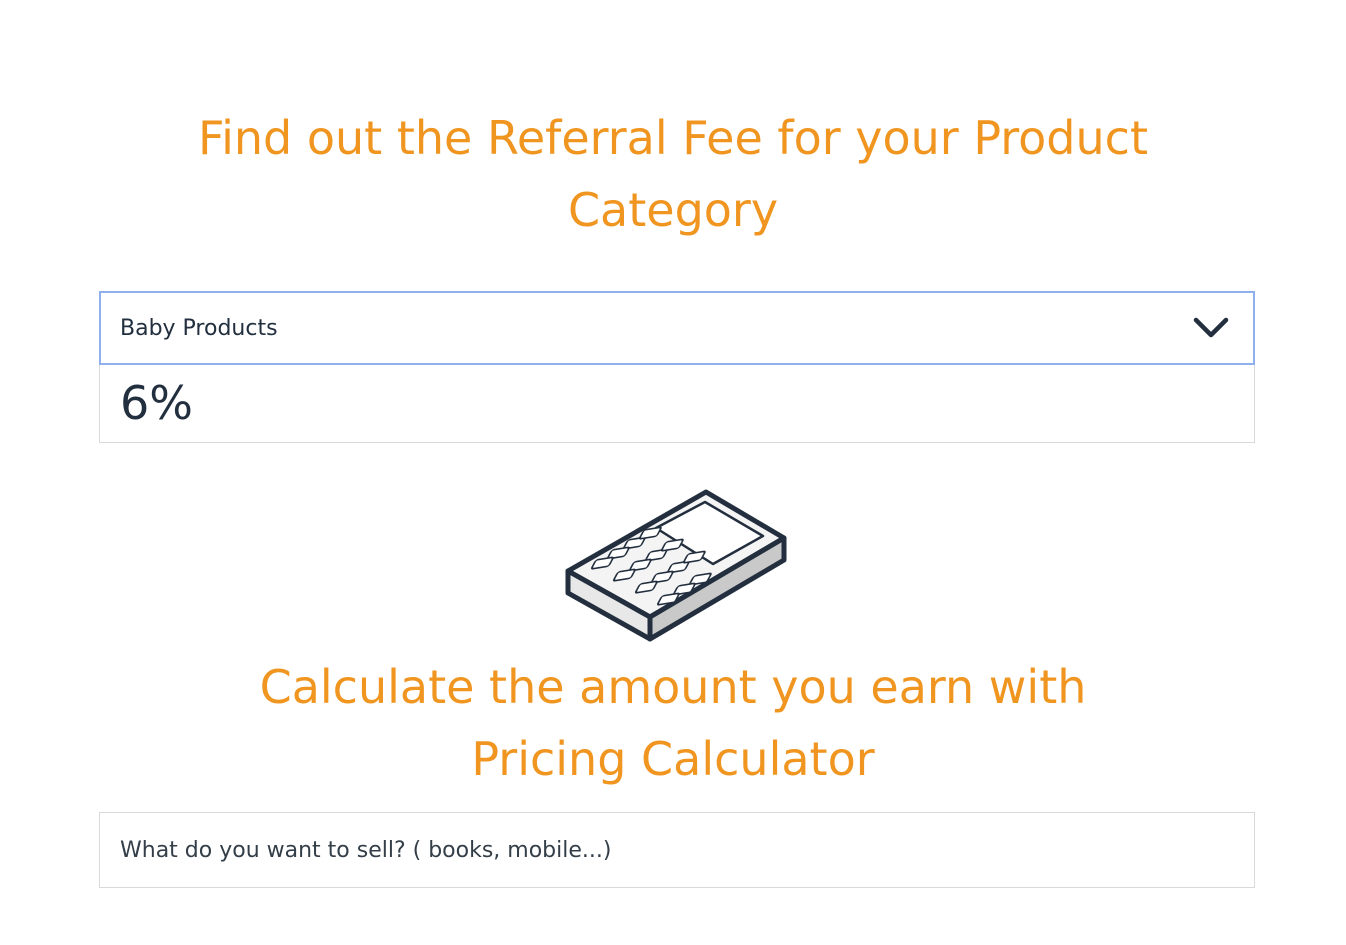 Image resolution: width=1346 pixels, height=945 pixels. Describe the element at coordinates (156, 403) in the screenshot. I see `referral-fee-value: 6%` at that location.